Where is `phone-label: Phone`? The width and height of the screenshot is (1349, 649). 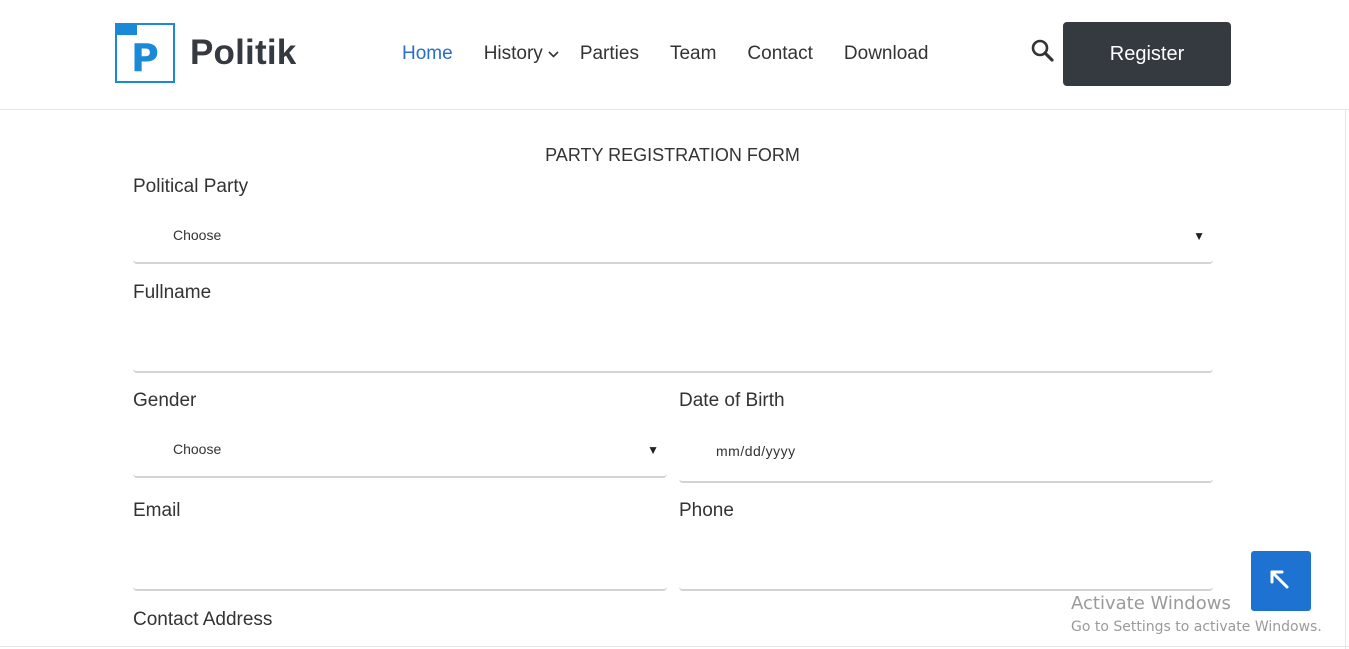
phone-label: Phone is located at coordinates (706, 510).